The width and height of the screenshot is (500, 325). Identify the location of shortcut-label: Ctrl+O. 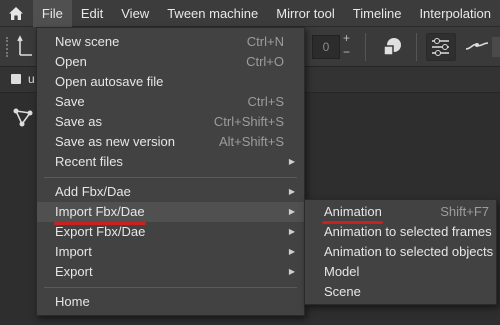
(265, 61).